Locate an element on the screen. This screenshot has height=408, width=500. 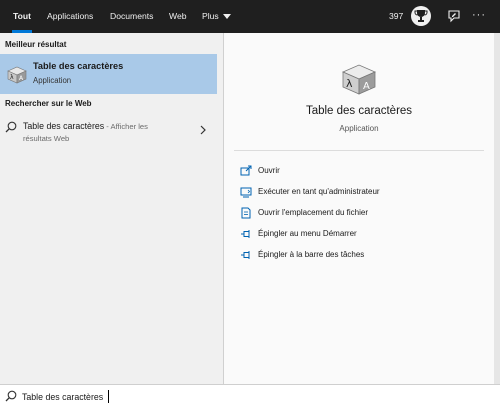
feedback-icon is located at coordinates (454, 16).